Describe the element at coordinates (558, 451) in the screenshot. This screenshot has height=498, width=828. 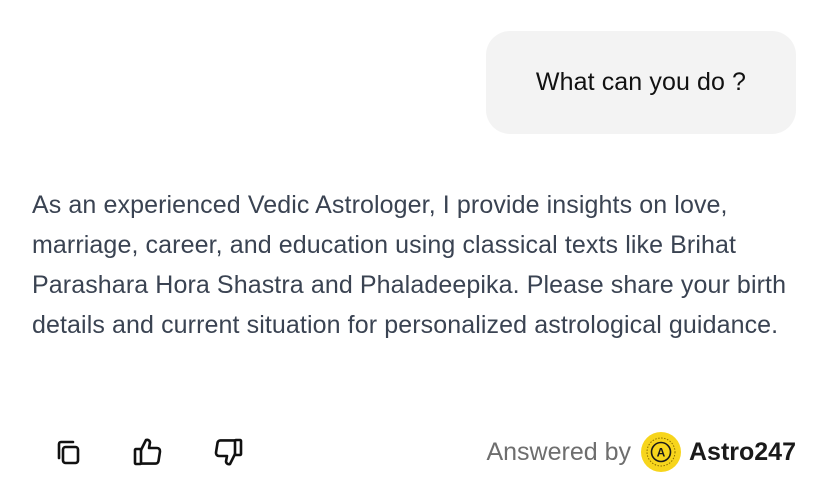
I see `answered-by-label: Answered by` at that location.